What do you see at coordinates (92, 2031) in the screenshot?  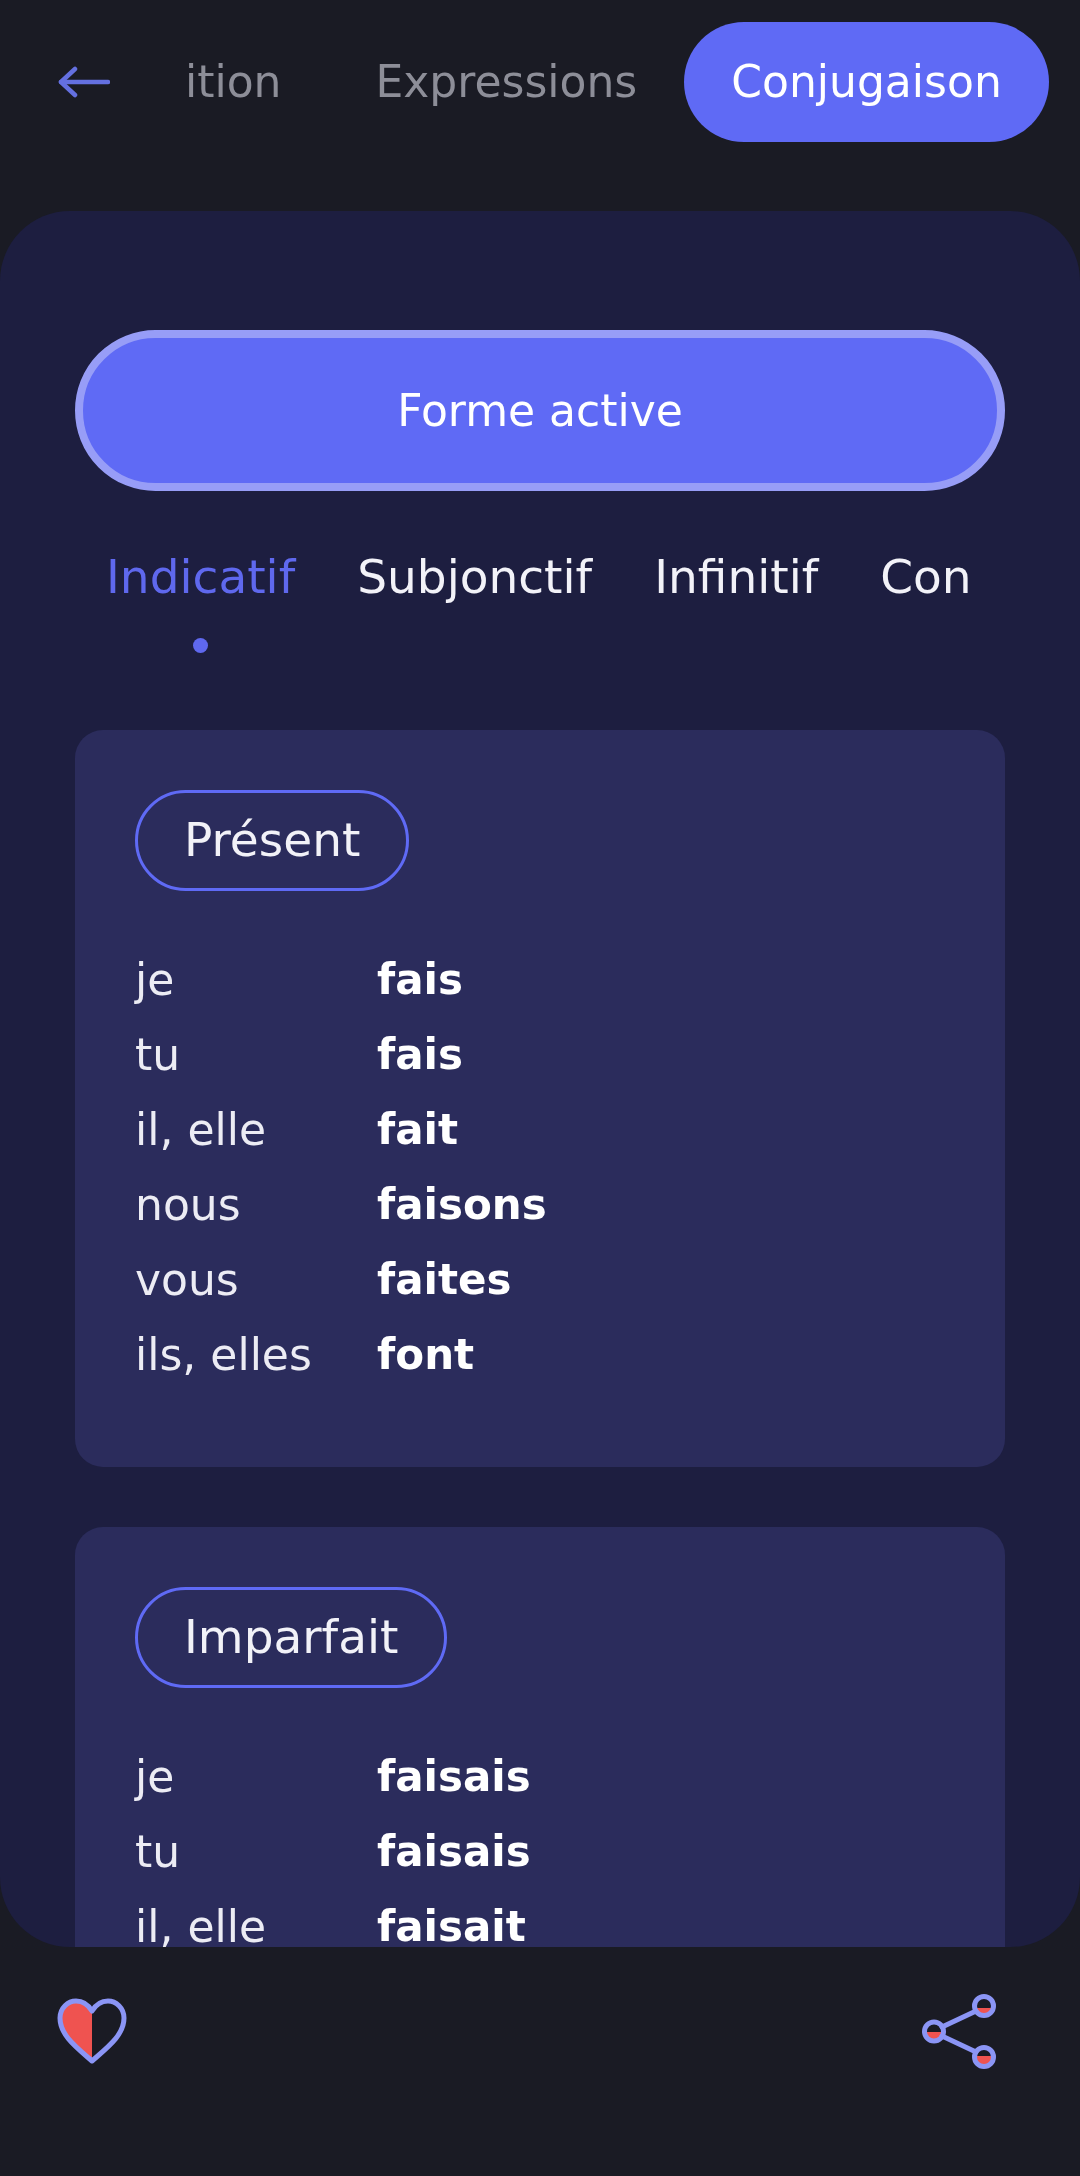 I see `heart-icon` at bounding box center [92, 2031].